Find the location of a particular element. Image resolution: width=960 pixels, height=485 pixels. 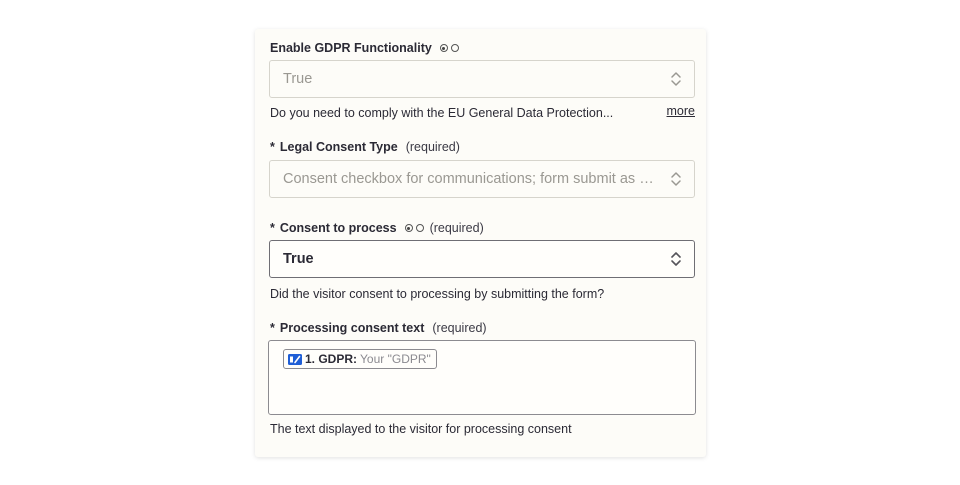

gdpr-radio-toggle is located at coordinates (449, 48).